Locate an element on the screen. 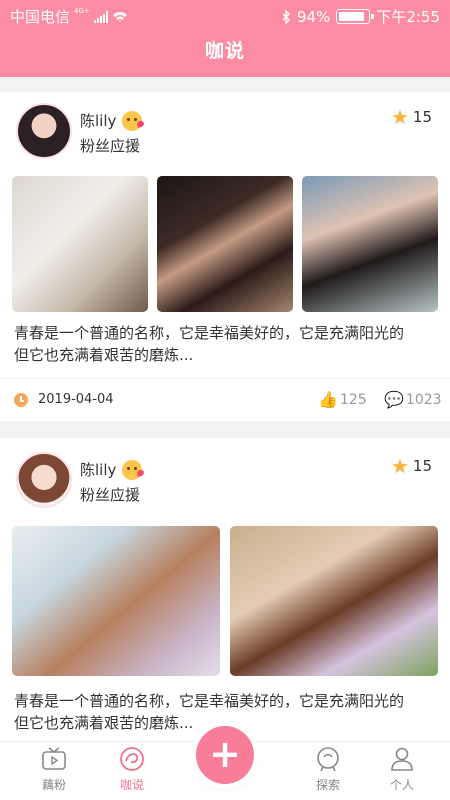 This screenshot has height=800, width=450. signal-icon is located at coordinates (100, 16).